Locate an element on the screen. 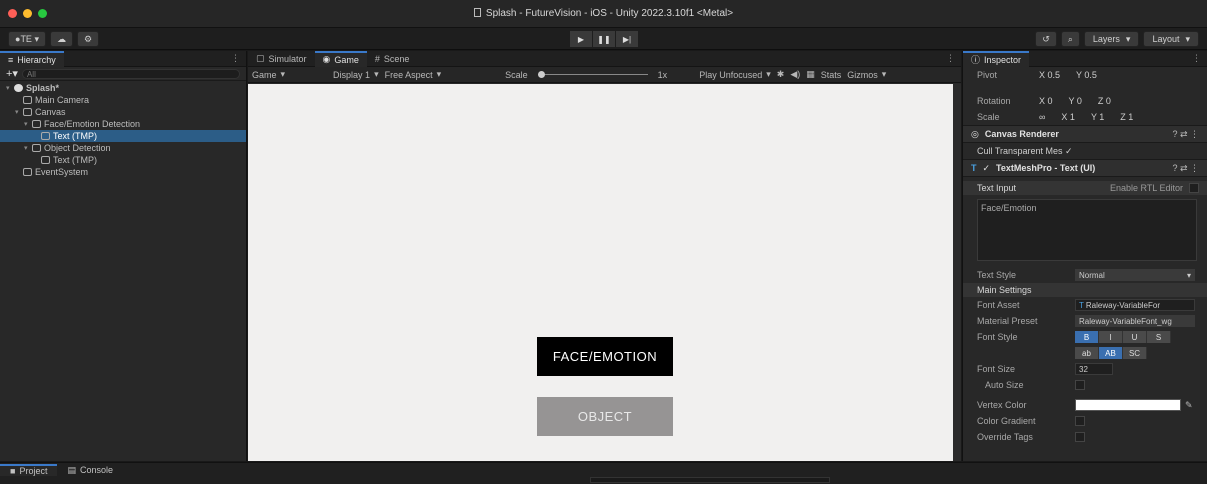  search-button: ⌕ is located at coordinates (1070, 39).